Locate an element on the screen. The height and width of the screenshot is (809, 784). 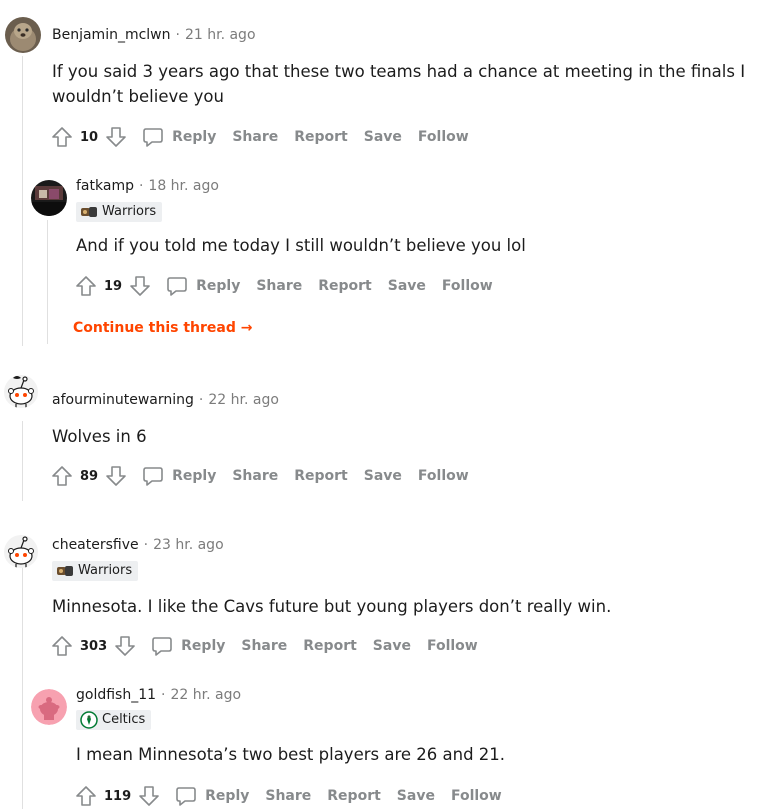
arrow-right-icon: → is located at coordinates (246, 328).